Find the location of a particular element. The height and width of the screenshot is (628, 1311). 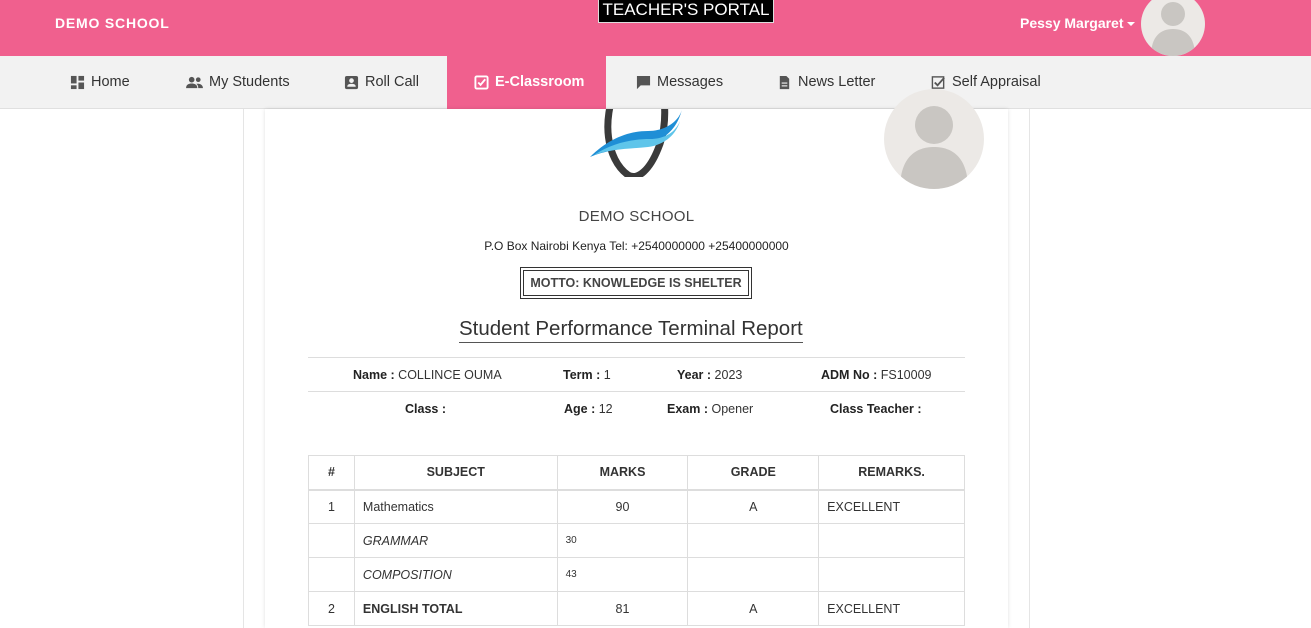

info-name: Name : COLLINCE OUMA is located at coordinates (427, 375).